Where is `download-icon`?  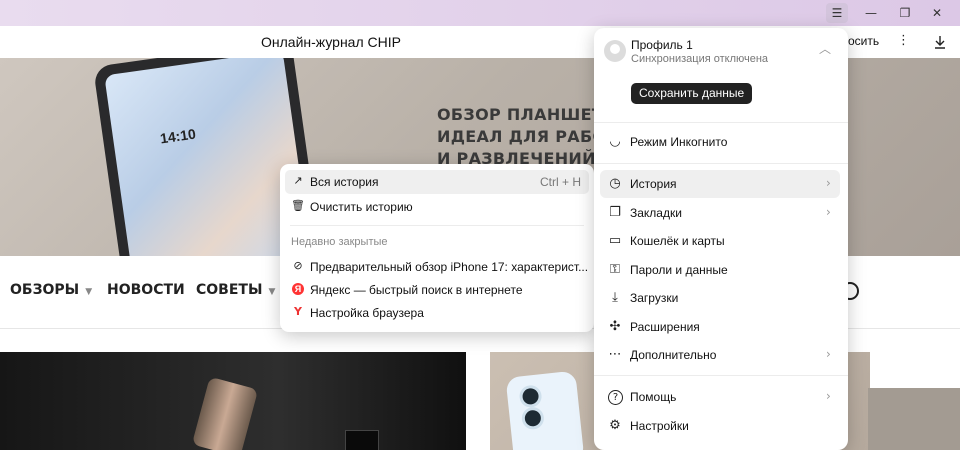 download-icon is located at coordinates (940, 42).